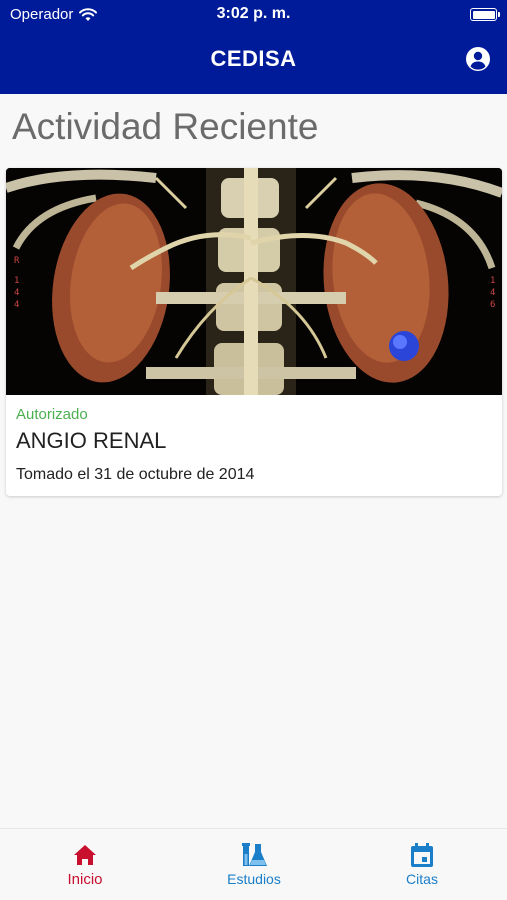  I want to click on battery-icon, so click(485, 14).